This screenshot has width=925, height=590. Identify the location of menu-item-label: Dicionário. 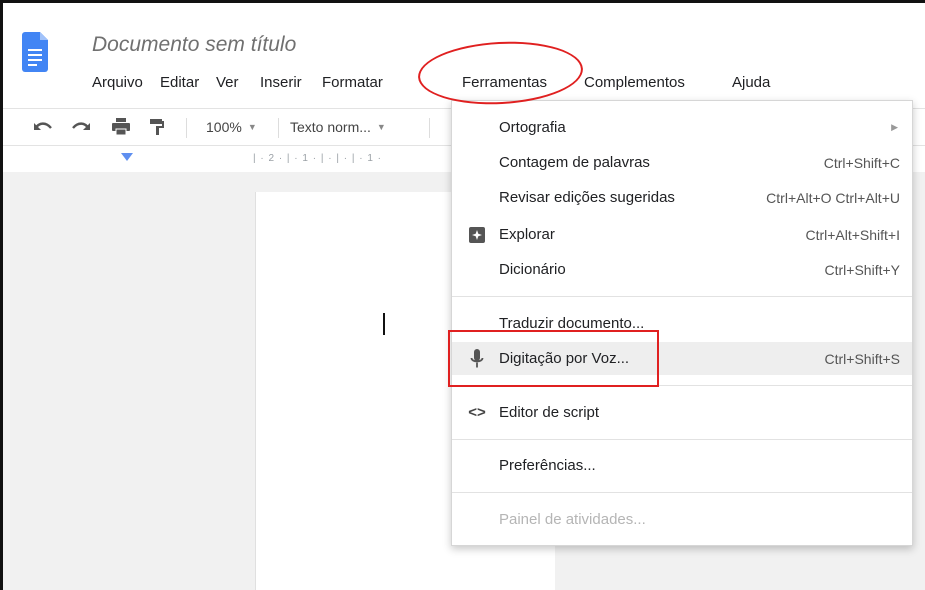
(532, 269).